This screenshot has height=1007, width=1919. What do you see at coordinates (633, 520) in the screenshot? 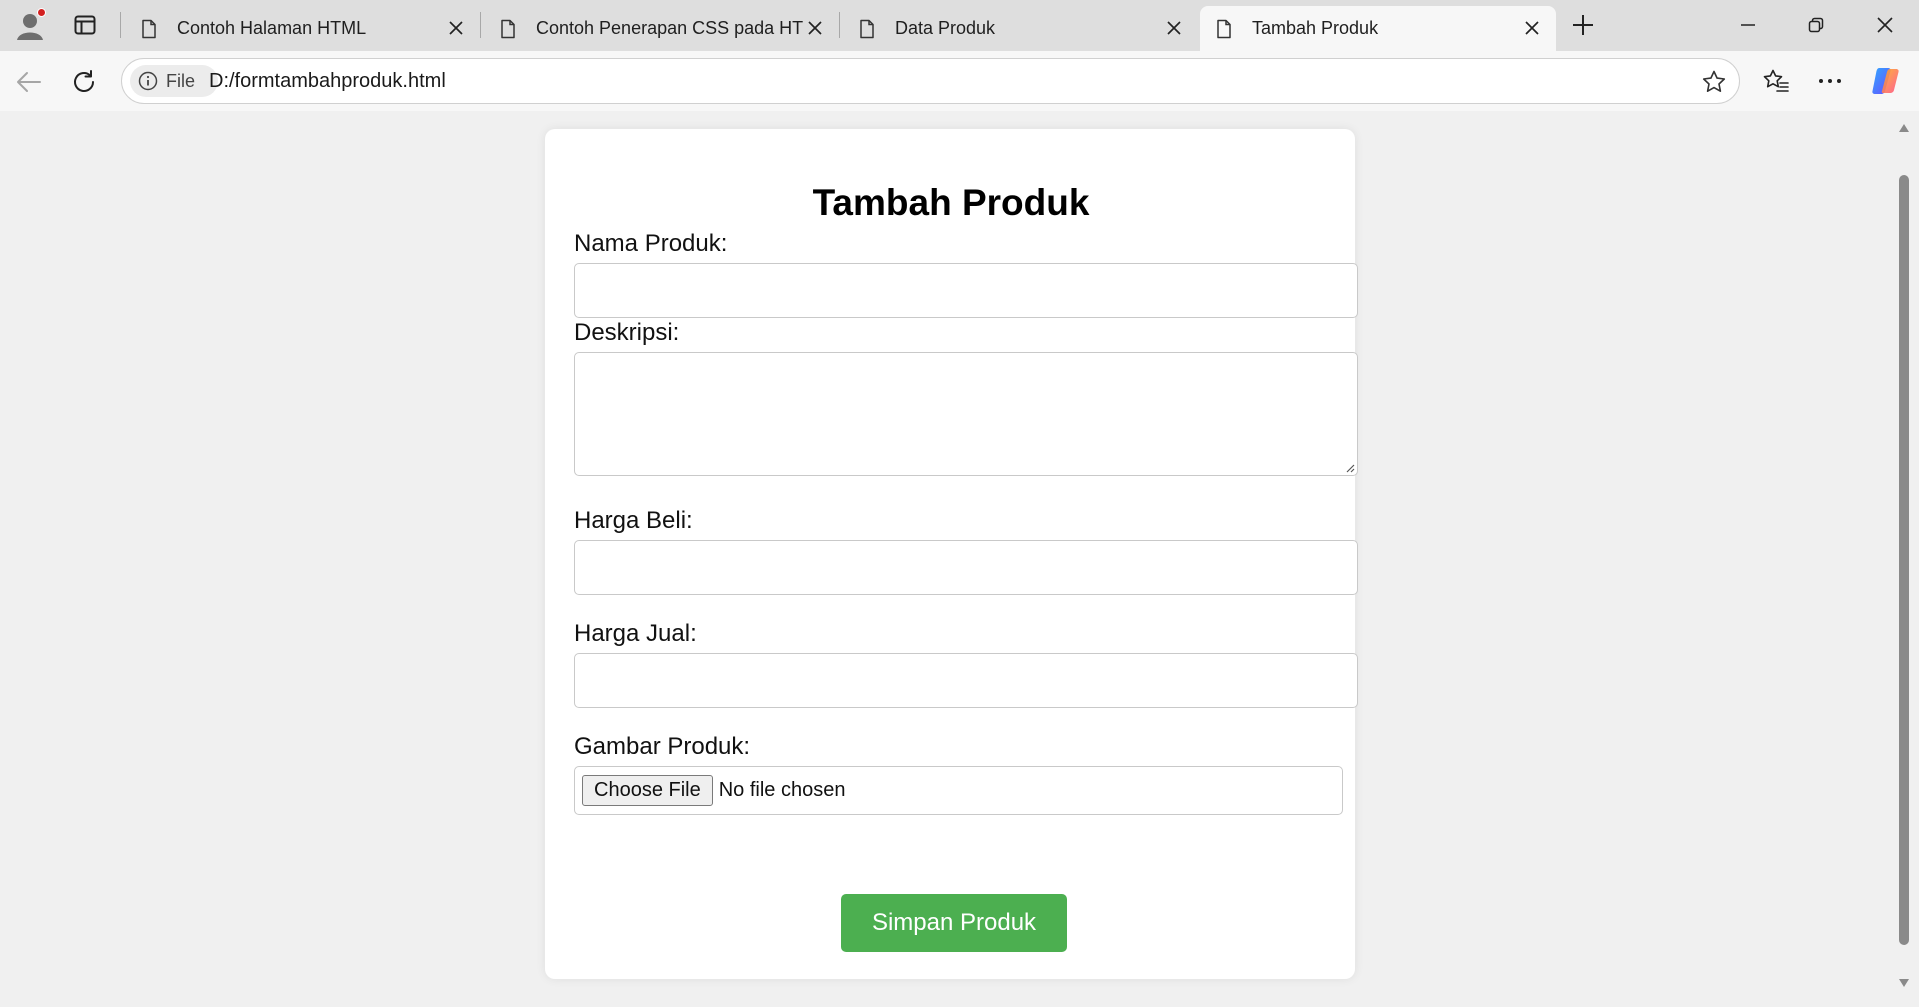
I see `harga-beli-label: Harga Beli:` at bounding box center [633, 520].